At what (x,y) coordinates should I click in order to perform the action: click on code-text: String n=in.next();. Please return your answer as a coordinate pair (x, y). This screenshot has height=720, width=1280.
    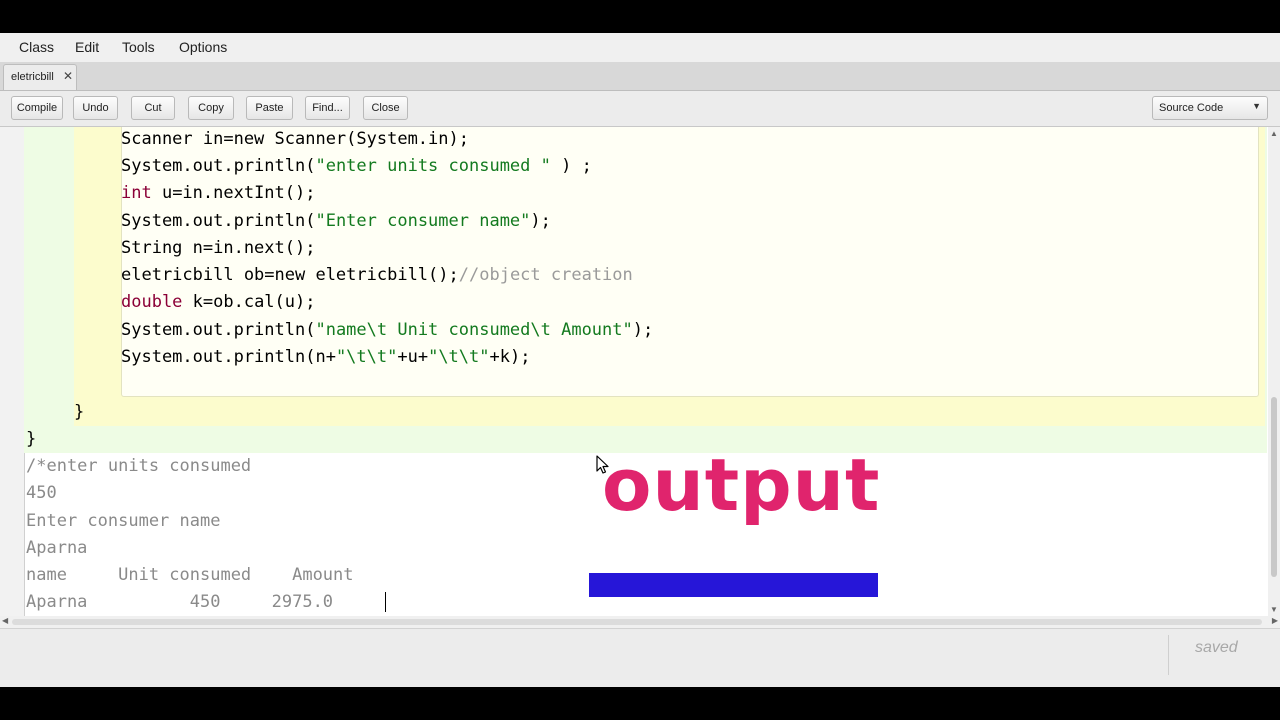
    Looking at the image, I should click on (218, 248).